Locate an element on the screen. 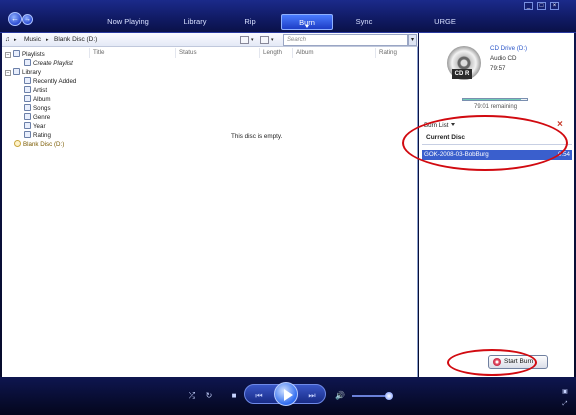 Image resolution: width=576 pixels, height=415 pixels. tree-item-create-playlist: Create Playlist is located at coordinates (48, 63).